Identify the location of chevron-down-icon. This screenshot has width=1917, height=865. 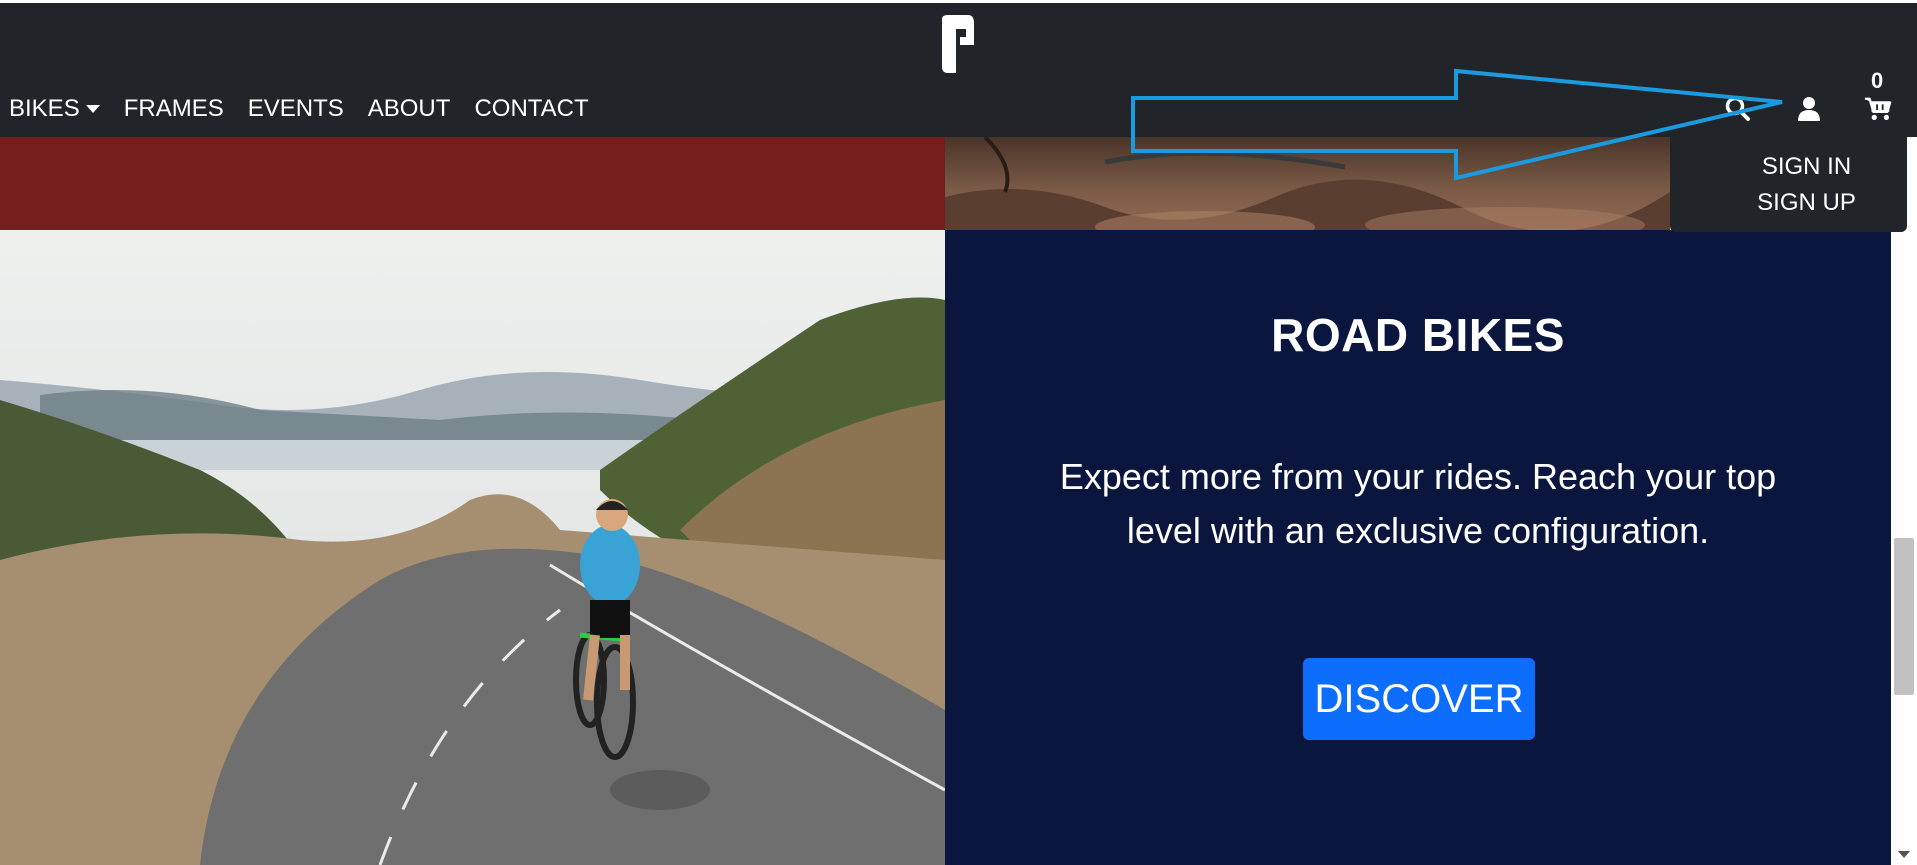
(92, 109).